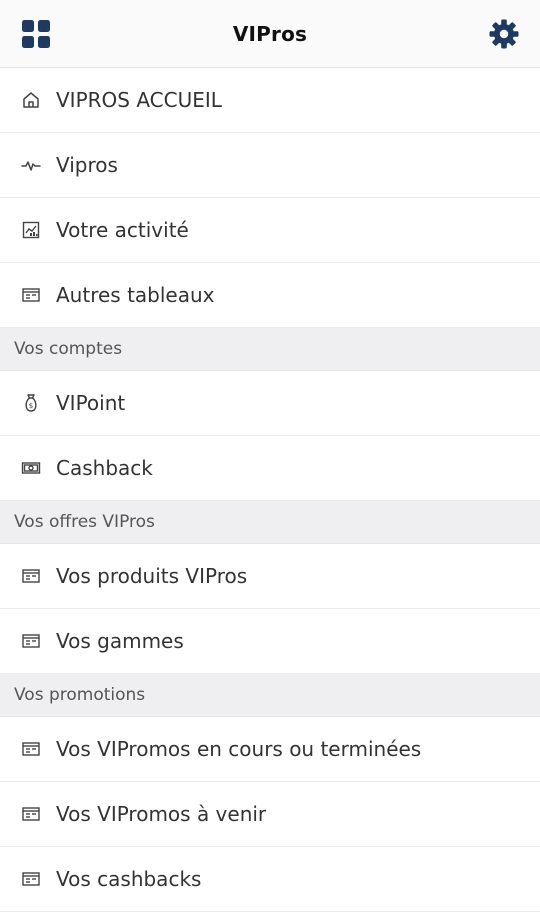 This screenshot has height=912, width=540. I want to click on chart-icon, so click(31, 230).